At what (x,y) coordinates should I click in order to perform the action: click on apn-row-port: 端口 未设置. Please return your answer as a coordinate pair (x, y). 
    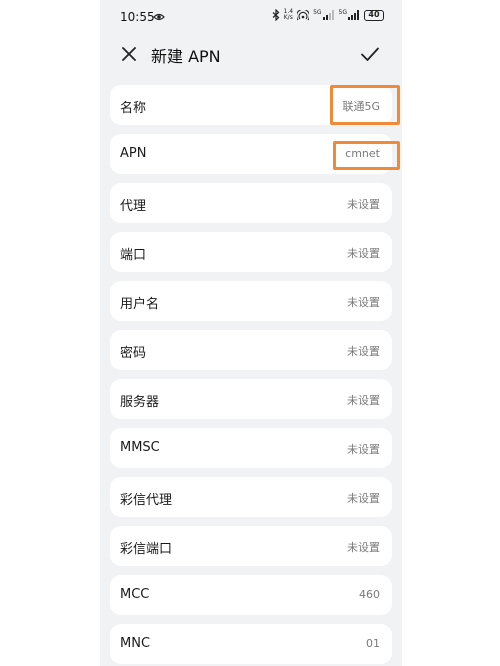
    Looking at the image, I should click on (251, 252).